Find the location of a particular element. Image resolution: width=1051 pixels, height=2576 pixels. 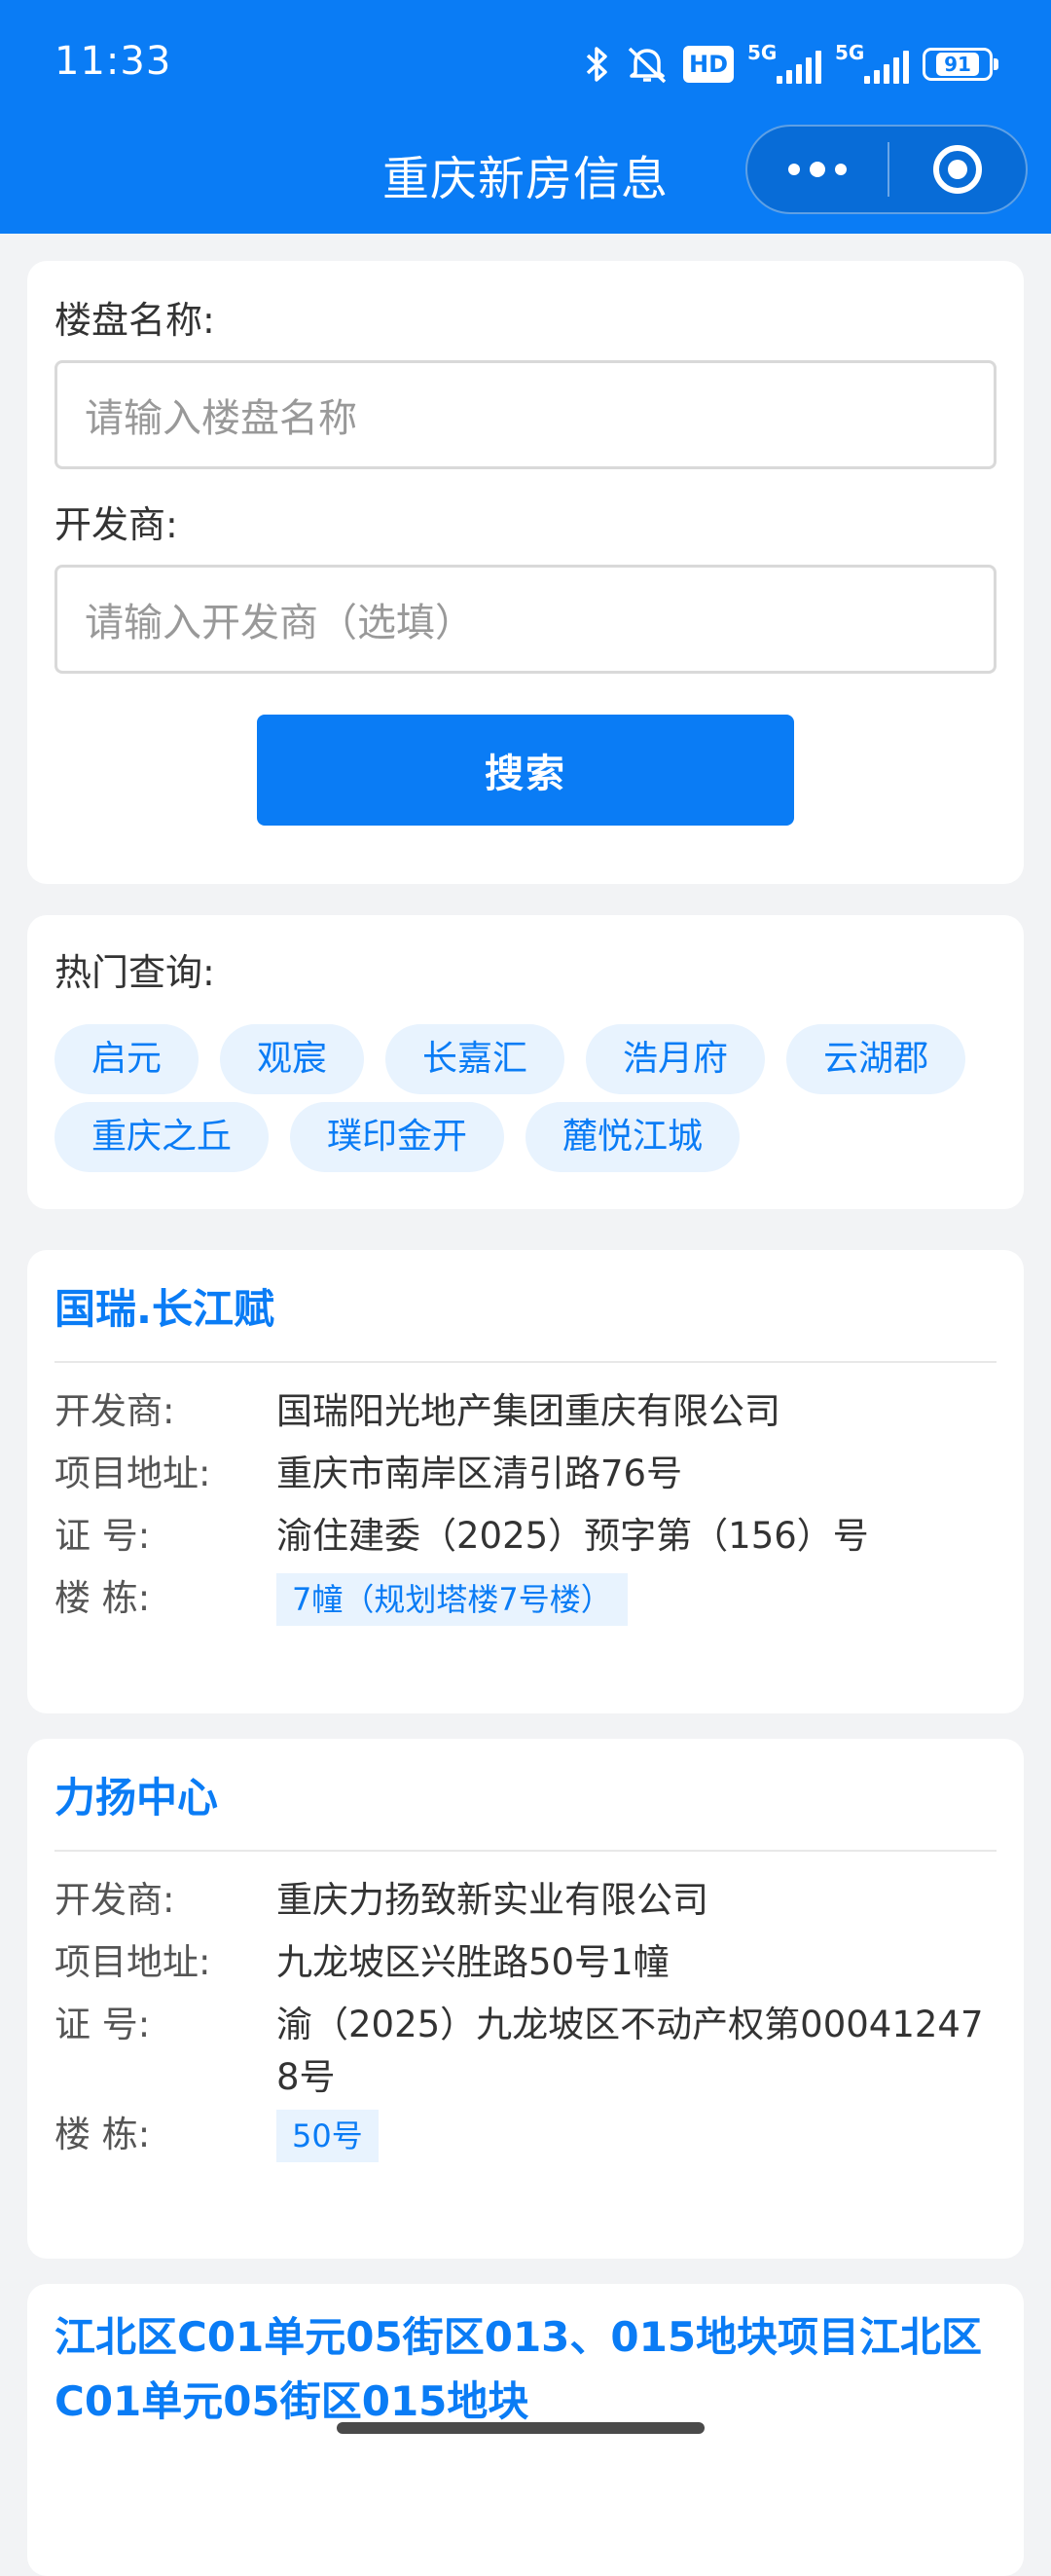

hot-tag: 麓悦江城 is located at coordinates (633, 1137).